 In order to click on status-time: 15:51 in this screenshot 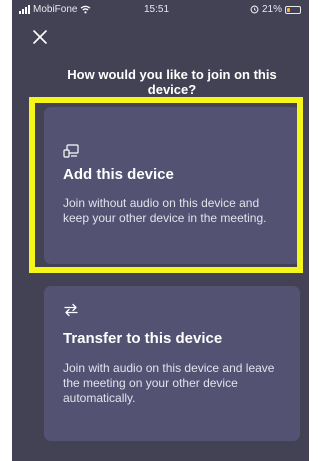, I will do `click(157, 9)`.